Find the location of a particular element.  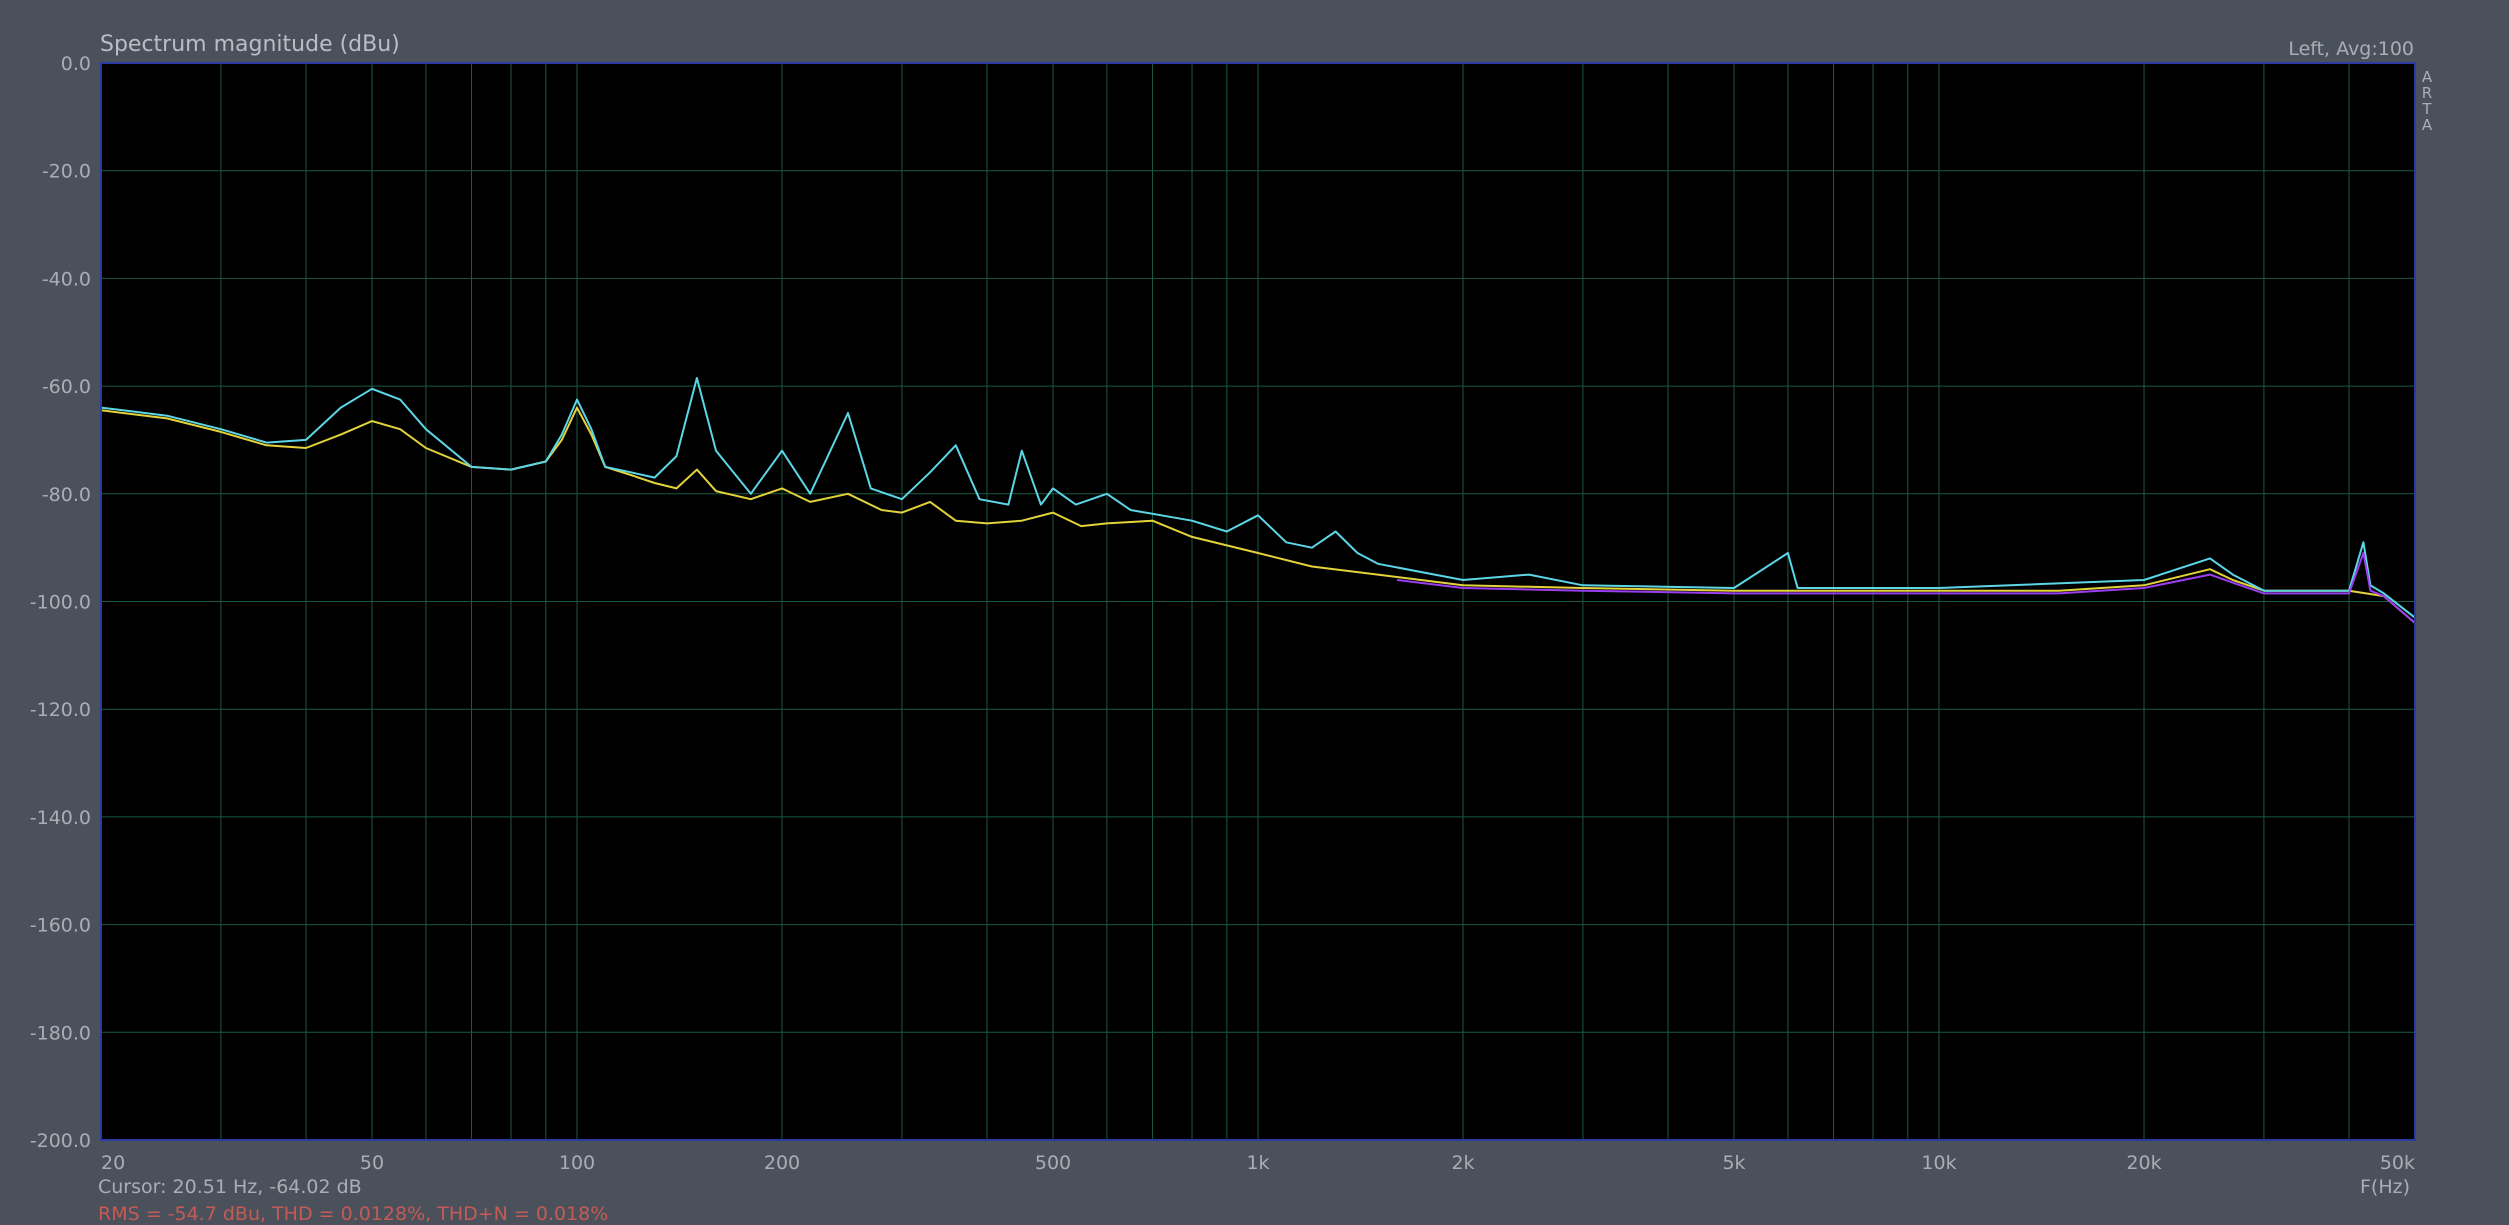

side-label: ARTA is located at coordinates (2426, 101).